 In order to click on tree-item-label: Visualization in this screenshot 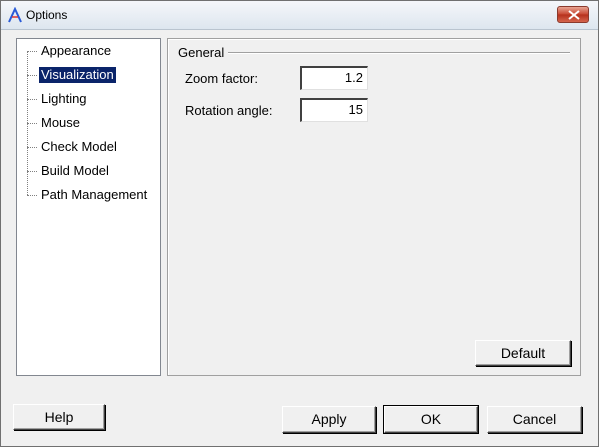, I will do `click(77, 75)`.